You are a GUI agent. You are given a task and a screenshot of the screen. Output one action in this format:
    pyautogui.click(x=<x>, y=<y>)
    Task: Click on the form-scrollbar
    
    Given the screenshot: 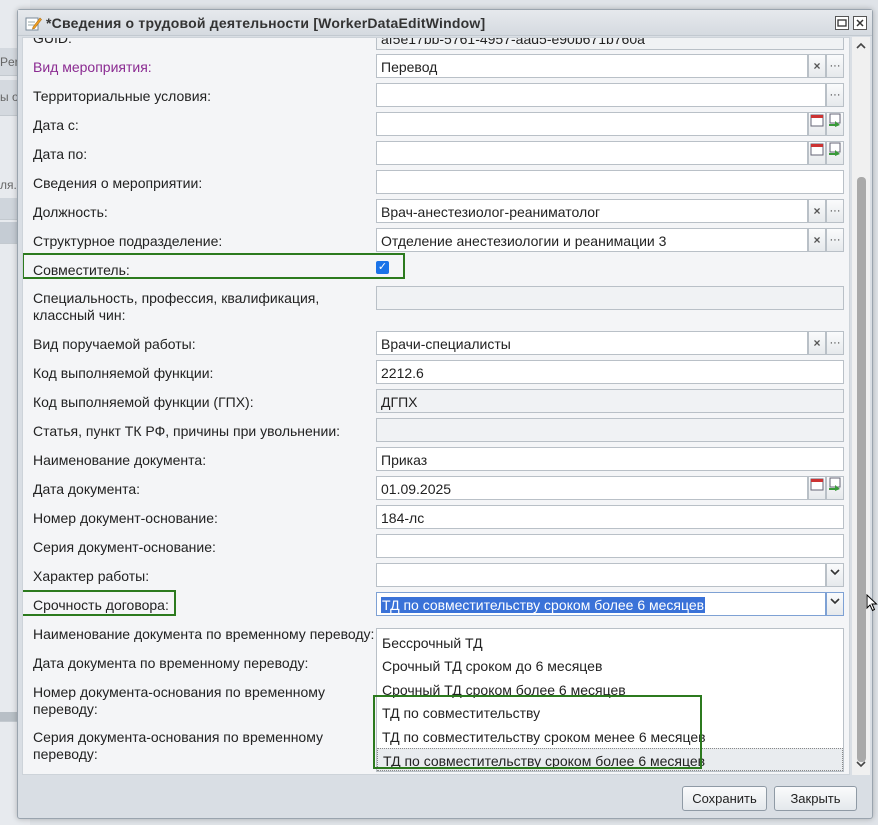 What is the action you would take?
    pyautogui.click(x=861, y=406)
    